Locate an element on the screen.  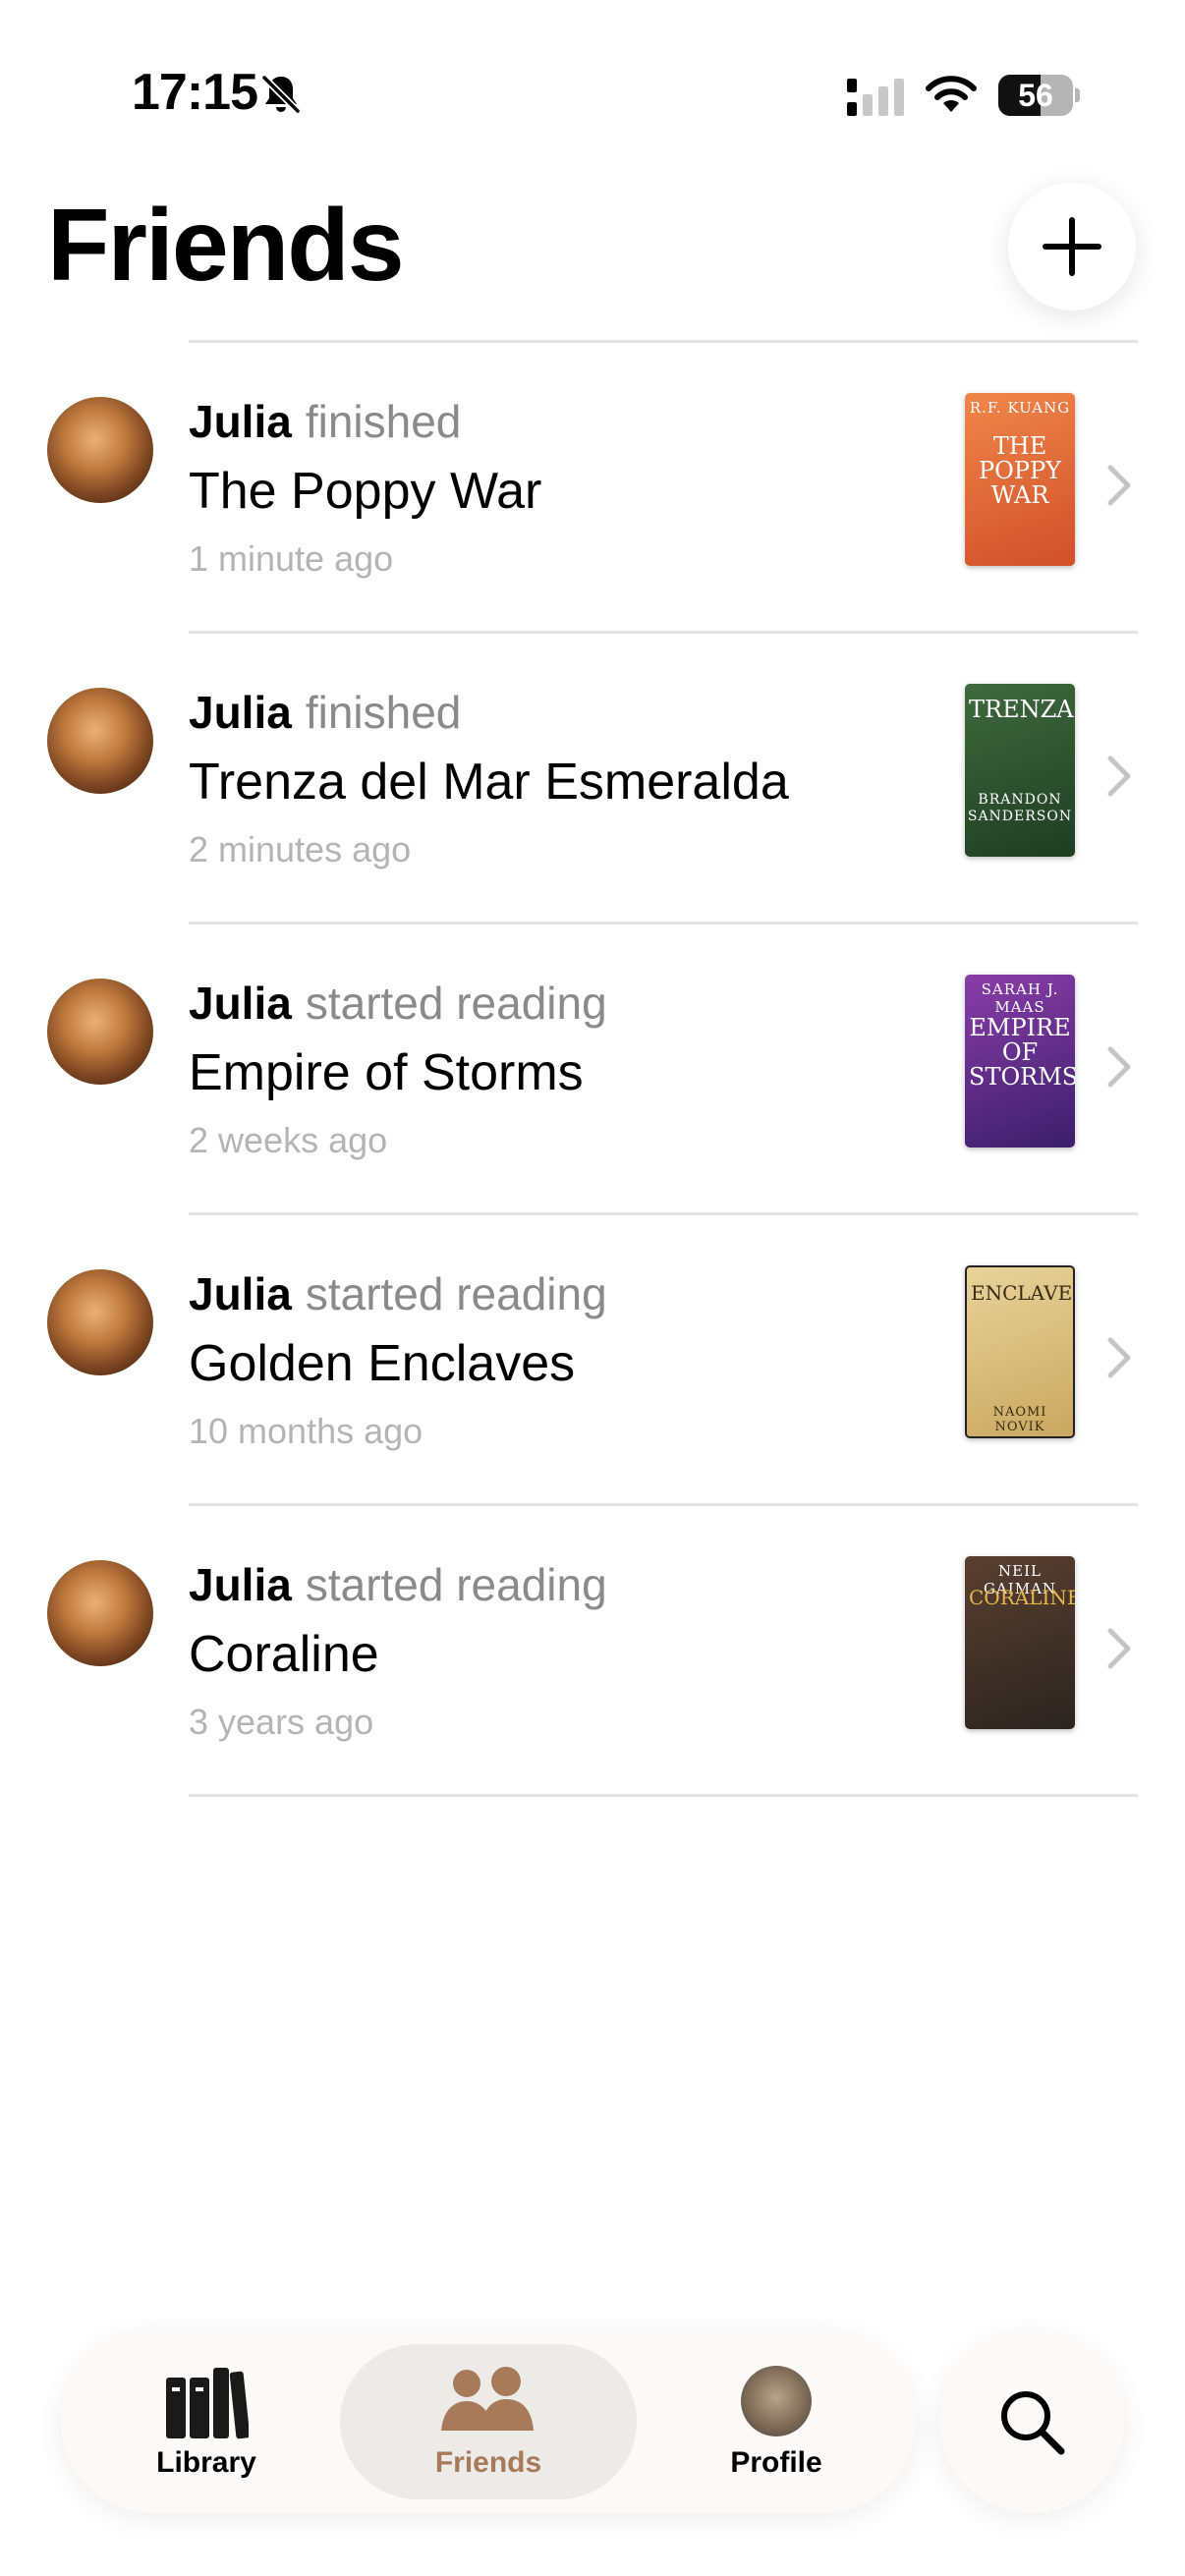
cover-title: EMPIRE OF STORMS is located at coordinates (1022, 1053).